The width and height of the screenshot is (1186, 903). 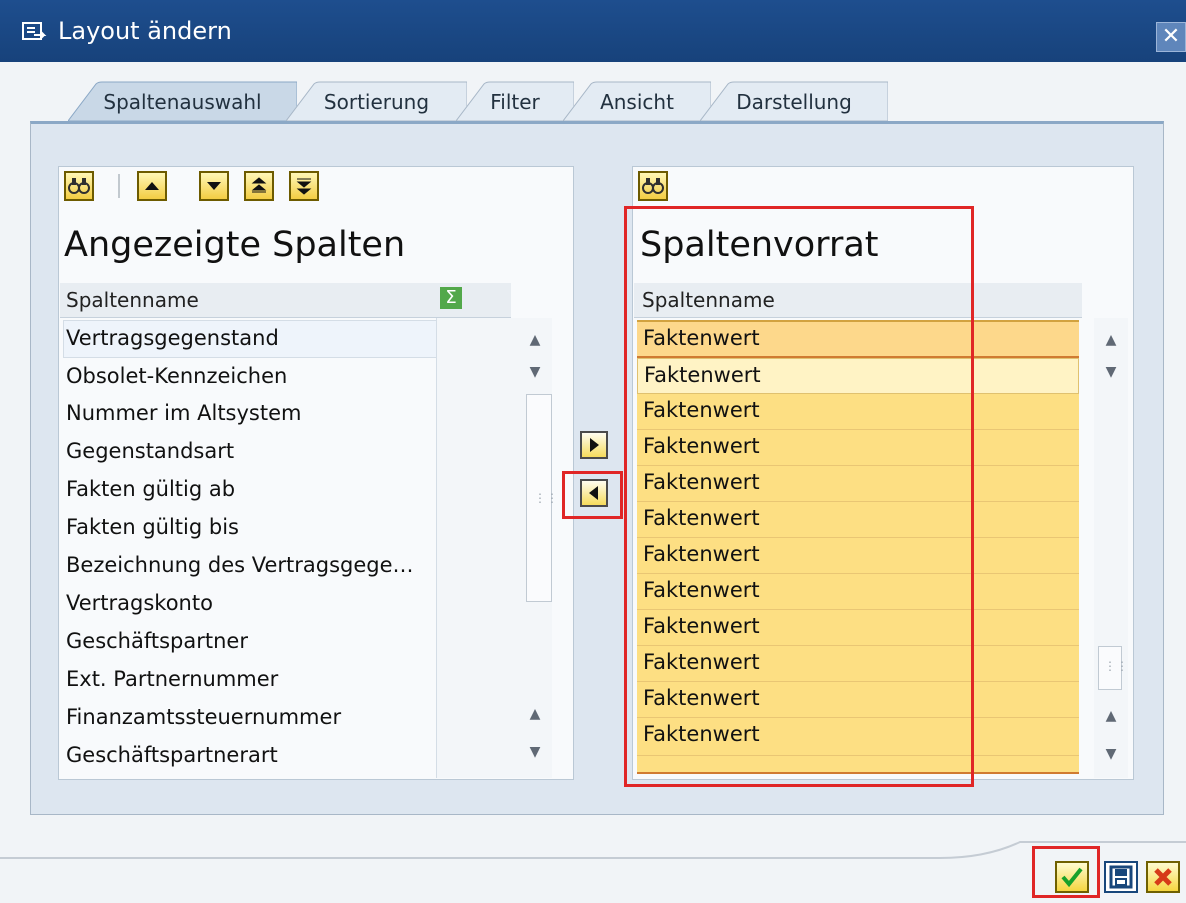 I want to click on list-item: Obsolet-Kennzeichen, so click(x=176, y=376).